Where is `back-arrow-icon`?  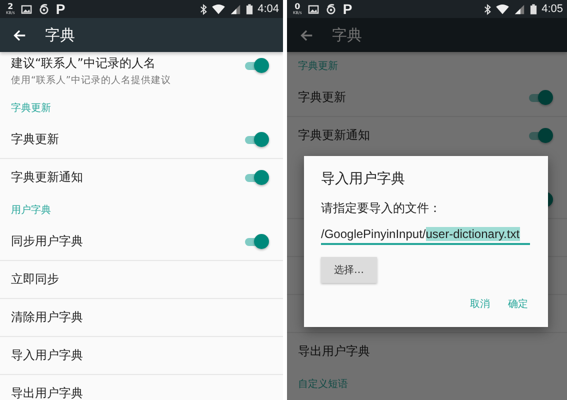 back-arrow-icon is located at coordinates (19, 35).